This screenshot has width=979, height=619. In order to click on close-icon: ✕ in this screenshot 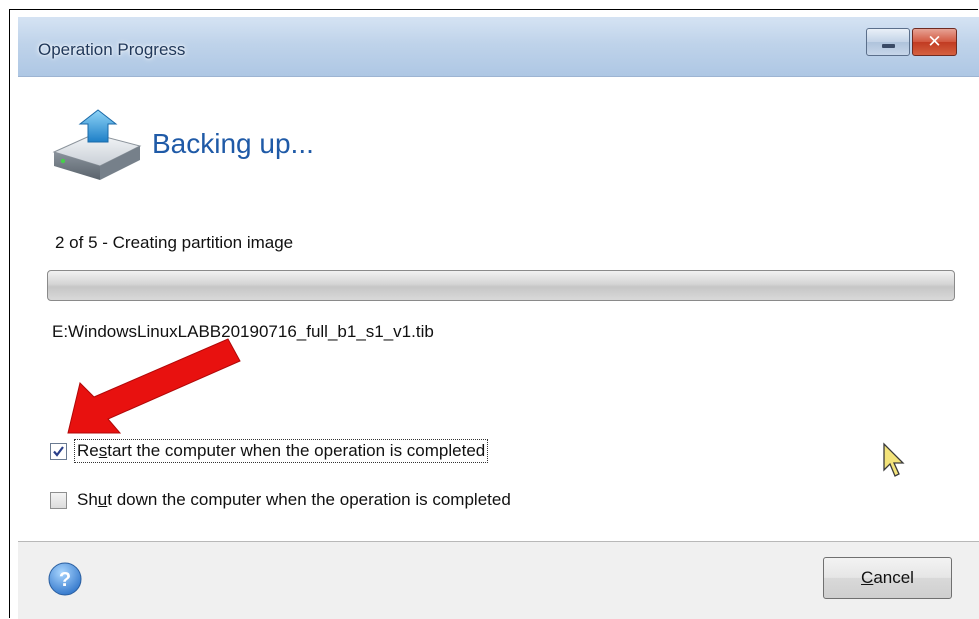, I will do `click(934, 42)`.